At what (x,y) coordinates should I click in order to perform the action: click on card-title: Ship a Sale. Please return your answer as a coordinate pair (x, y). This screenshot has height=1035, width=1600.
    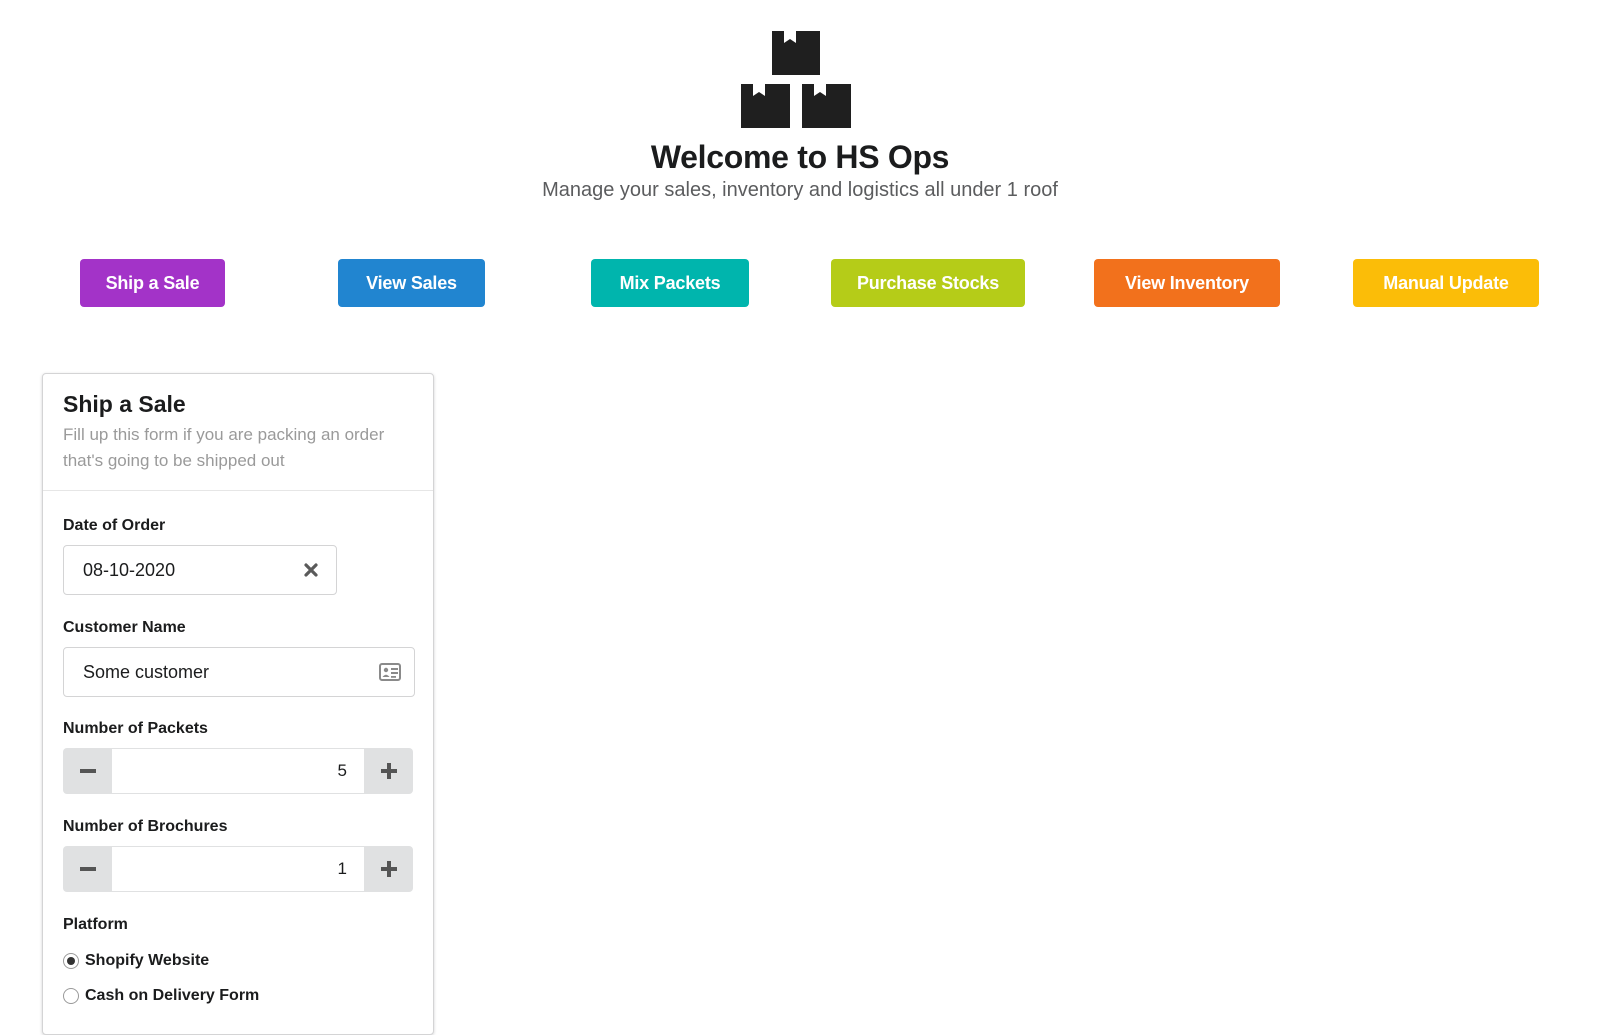
    Looking at the image, I should click on (124, 404).